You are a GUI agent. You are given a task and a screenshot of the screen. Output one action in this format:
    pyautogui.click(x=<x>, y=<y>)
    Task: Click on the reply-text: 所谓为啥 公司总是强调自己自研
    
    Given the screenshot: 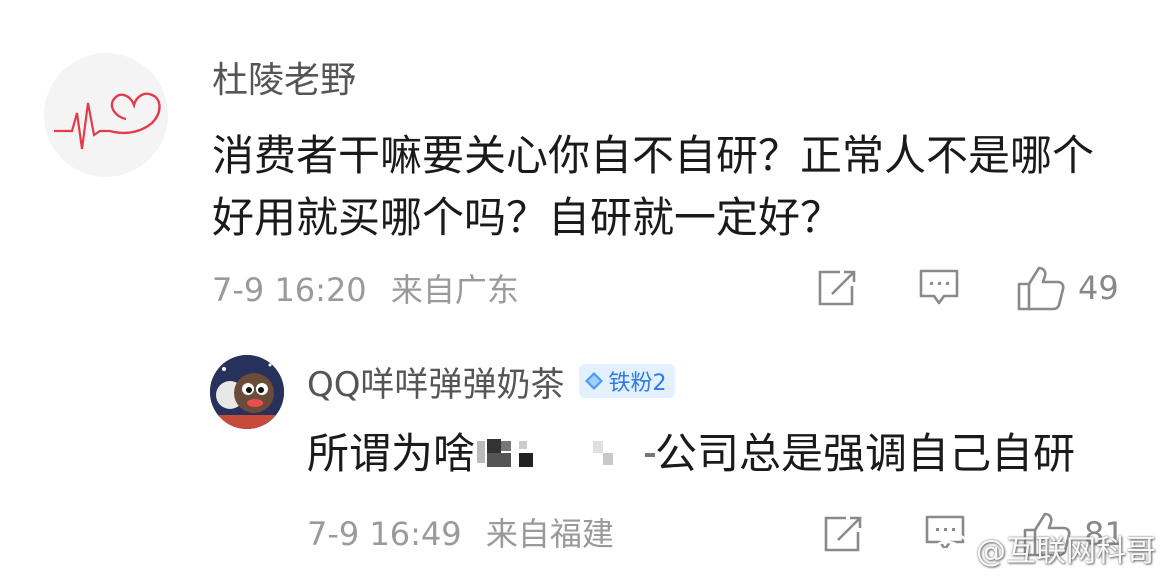 What is the action you would take?
    pyautogui.click(x=691, y=455)
    